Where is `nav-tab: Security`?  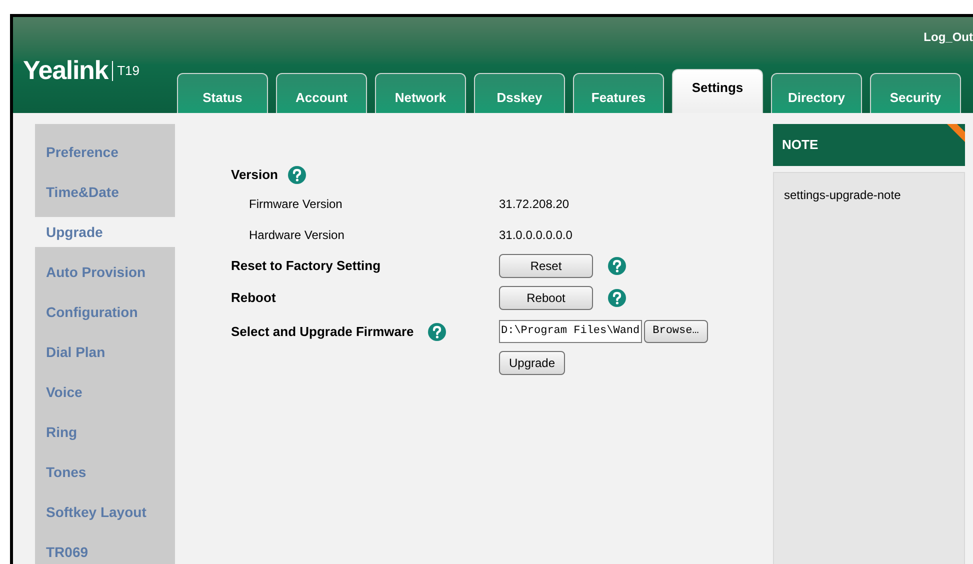
nav-tab: Security is located at coordinates (915, 93).